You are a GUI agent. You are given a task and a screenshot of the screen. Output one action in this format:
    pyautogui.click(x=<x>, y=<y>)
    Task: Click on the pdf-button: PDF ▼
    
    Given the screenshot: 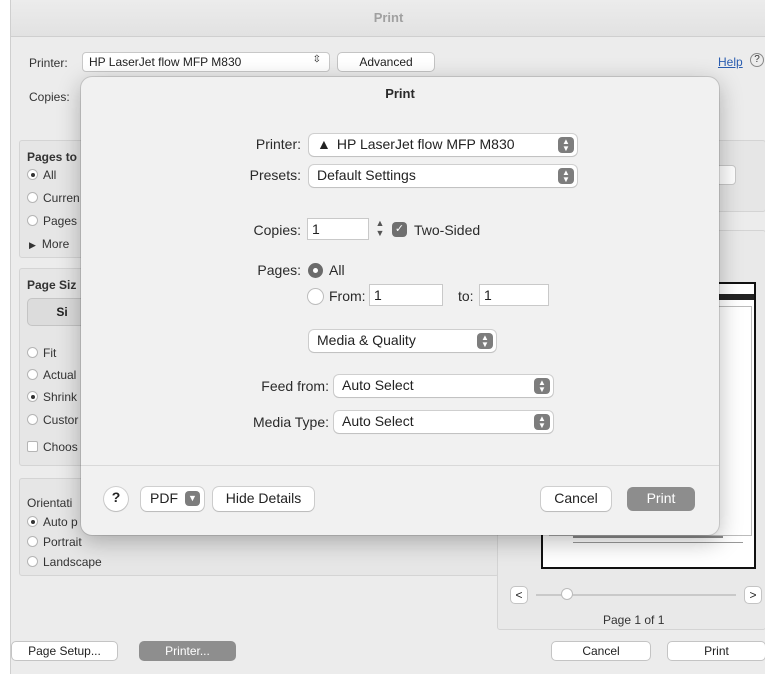 What is the action you would take?
    pyautogui.click(x=172, y=499)
    